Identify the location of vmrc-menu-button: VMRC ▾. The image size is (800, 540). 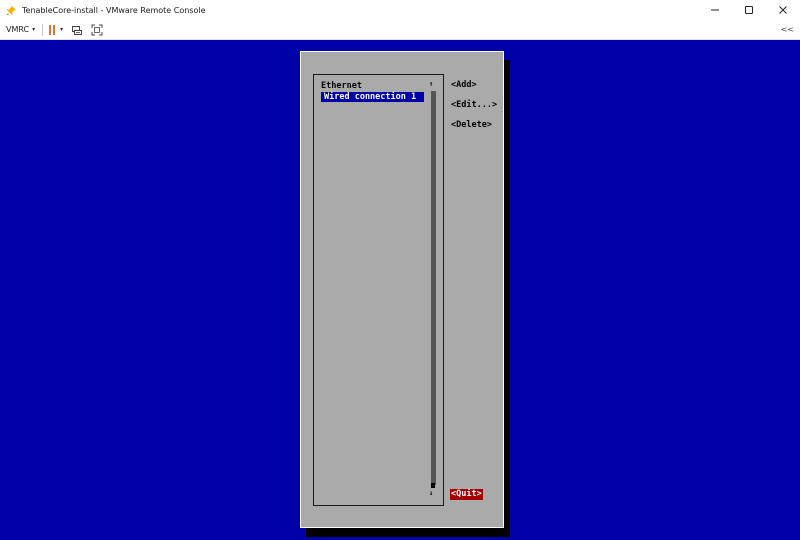
(20, 29).